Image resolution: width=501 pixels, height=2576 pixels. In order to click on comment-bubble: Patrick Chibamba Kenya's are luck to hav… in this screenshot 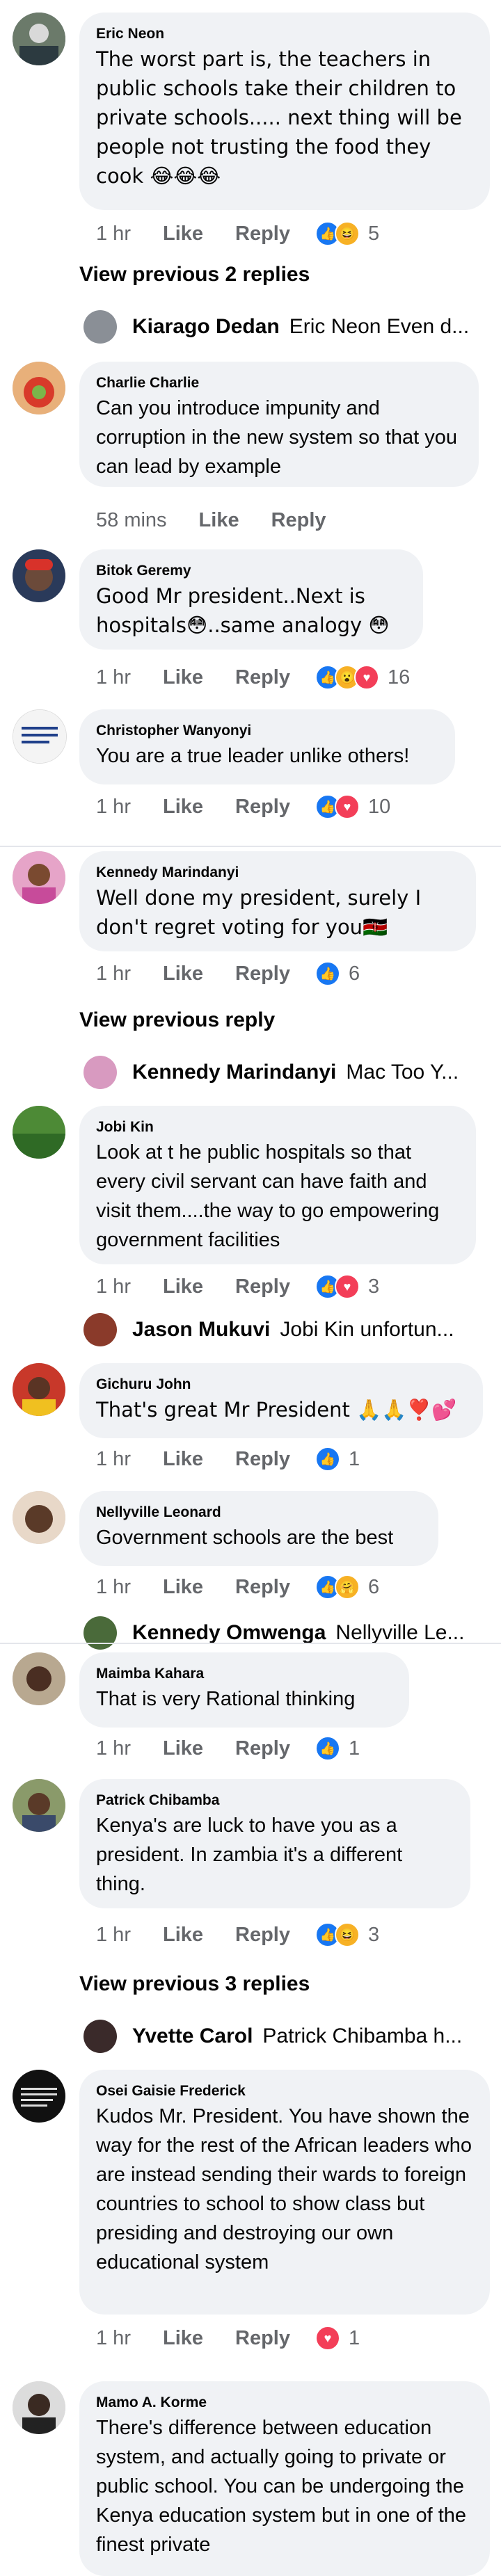, I will do `click(274, 1844)`.